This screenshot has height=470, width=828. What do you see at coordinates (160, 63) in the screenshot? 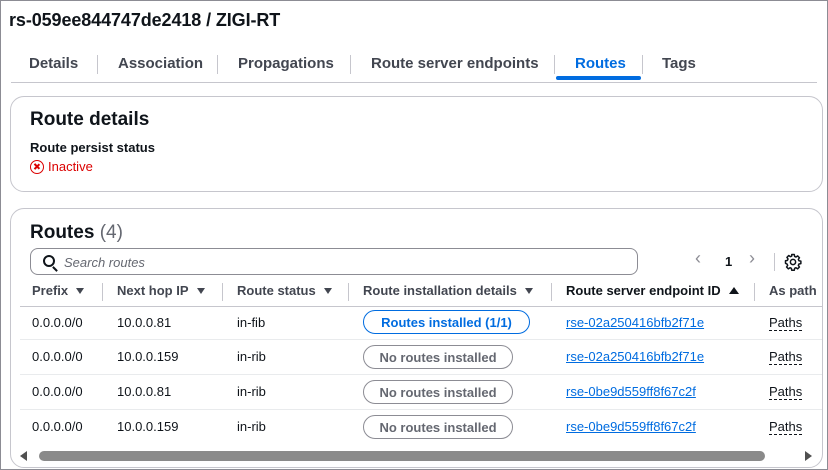
I see `tab-association: Association` at bounding box center [160, 63].